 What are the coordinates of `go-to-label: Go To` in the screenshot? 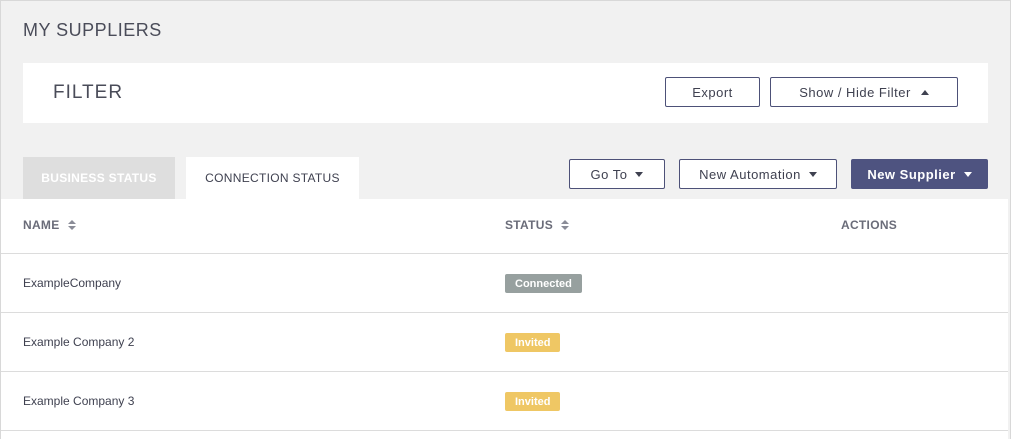 It's located at (609, 174).